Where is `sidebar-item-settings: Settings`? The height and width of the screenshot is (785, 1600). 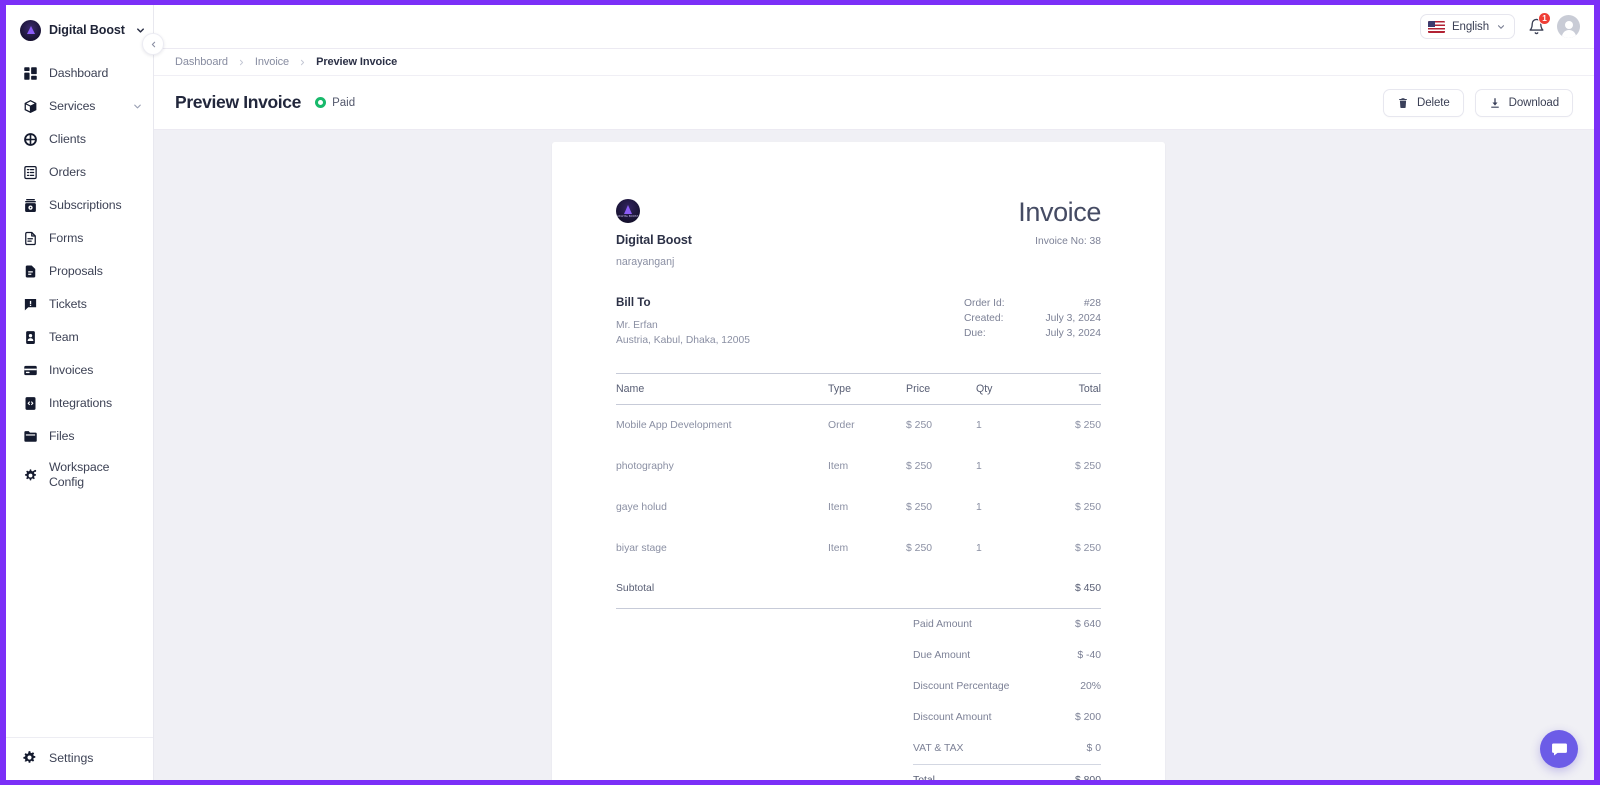
sidebar-item-settings: Settings is located at coordinates (79, 758).